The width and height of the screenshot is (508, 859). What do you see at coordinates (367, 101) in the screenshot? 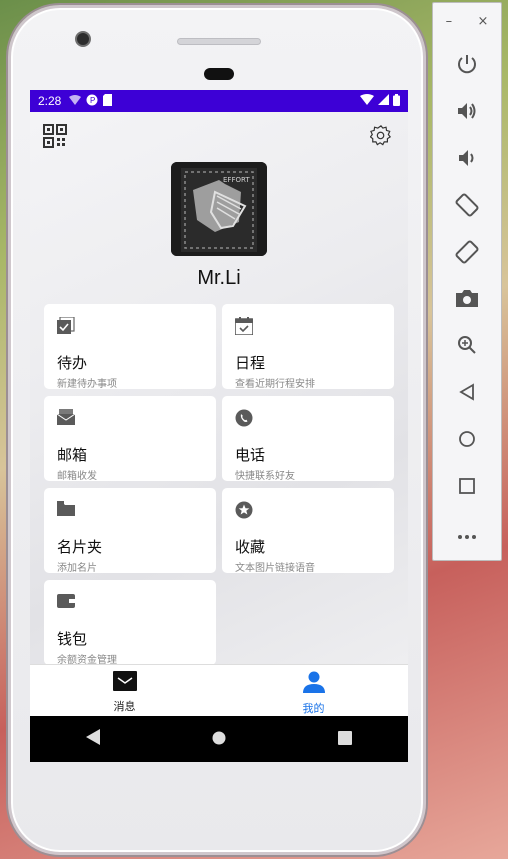
I see `wifi-signal-icon` at bounding box center [367, 101].